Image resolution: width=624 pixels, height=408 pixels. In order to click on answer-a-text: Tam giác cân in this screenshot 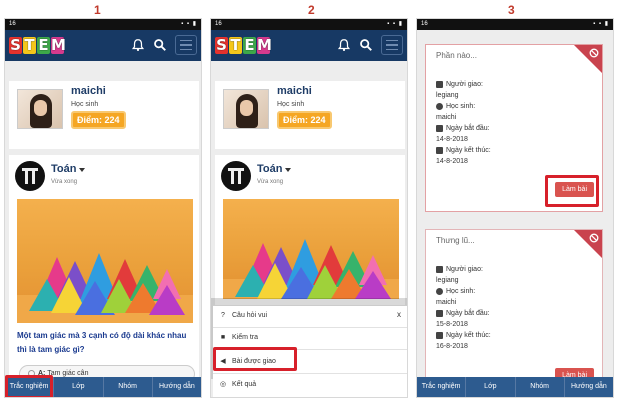, I will do `click(68, 373)`.